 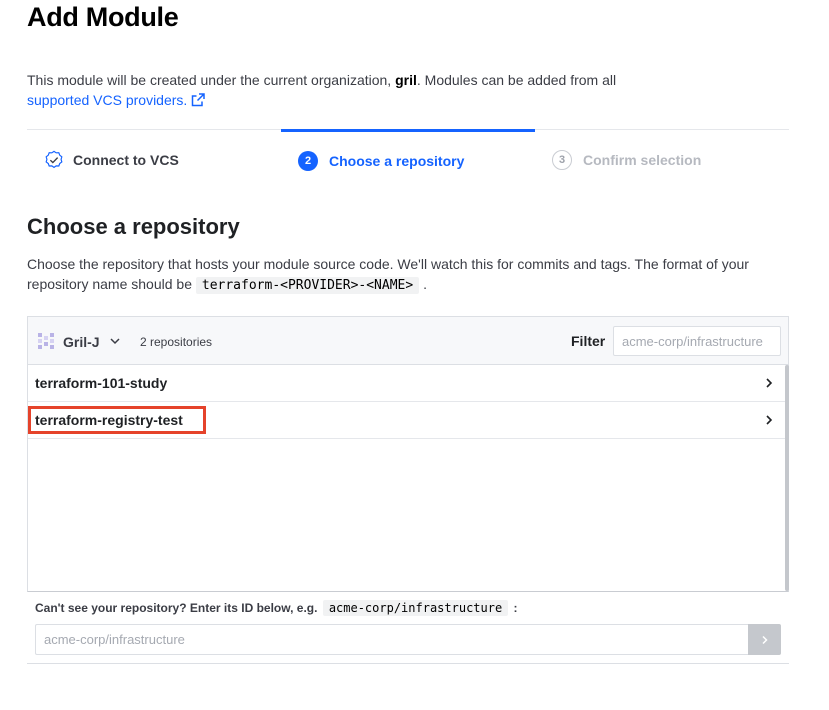 What do you see at coordinates (308, 160) in the screenshot?
I see `step-number: 2` at bounding box center [308, 160].